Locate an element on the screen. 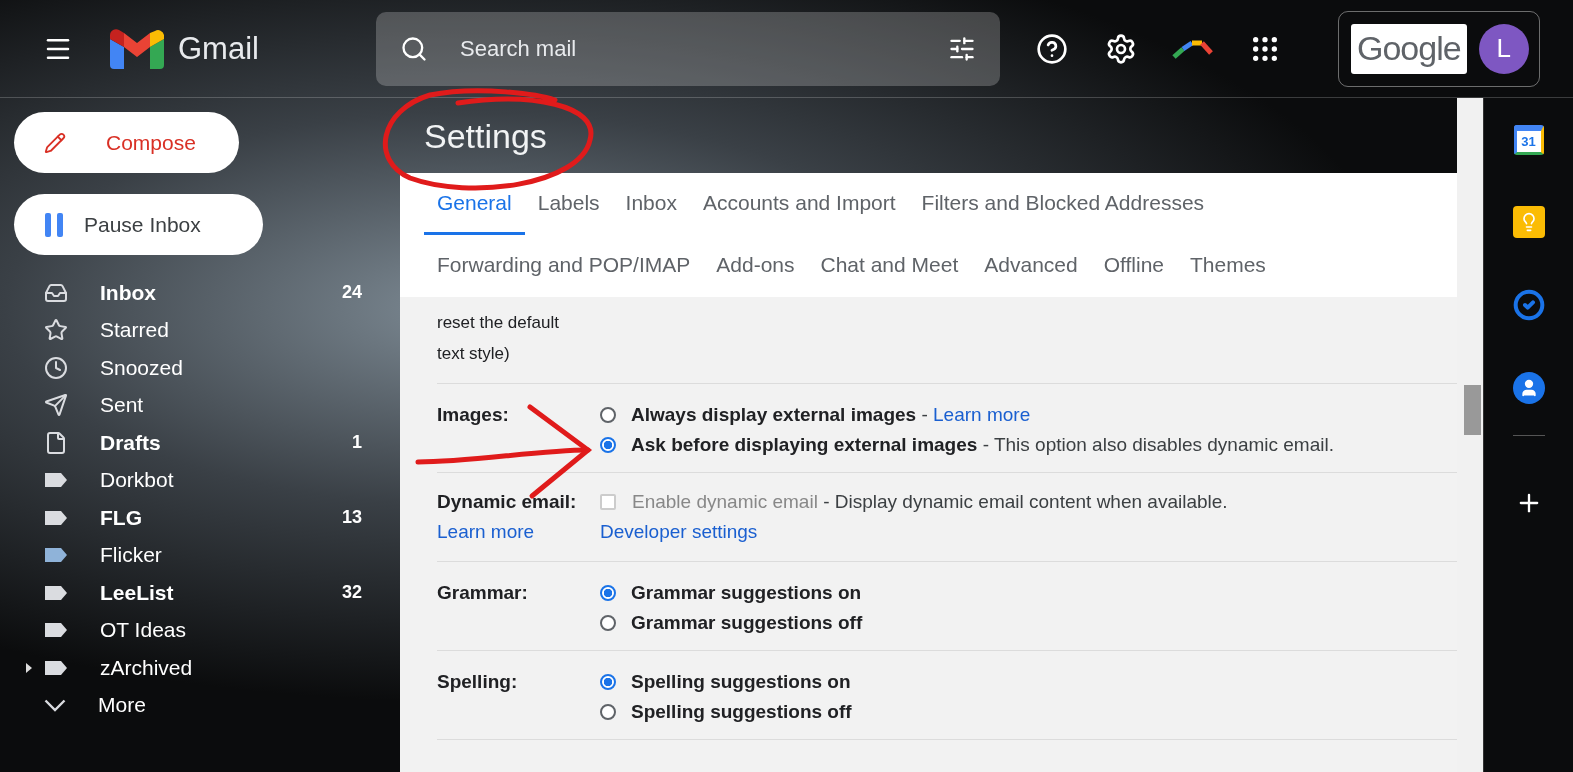 Image resolution: width=1573 pixels, height=772 pixels. developer-settings-link: Developer settings is located at coordinates (914, 532).